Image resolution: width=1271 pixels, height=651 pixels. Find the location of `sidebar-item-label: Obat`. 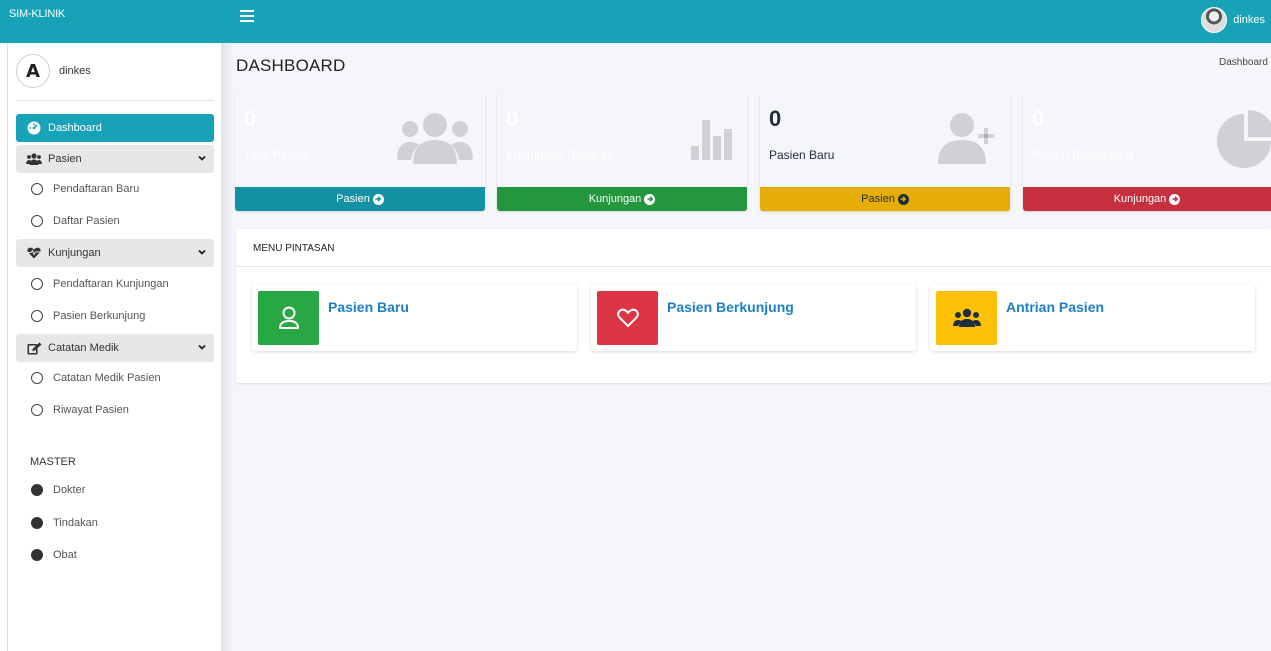

sidebar-item-label: Obat is located at coordinates (65, 555).